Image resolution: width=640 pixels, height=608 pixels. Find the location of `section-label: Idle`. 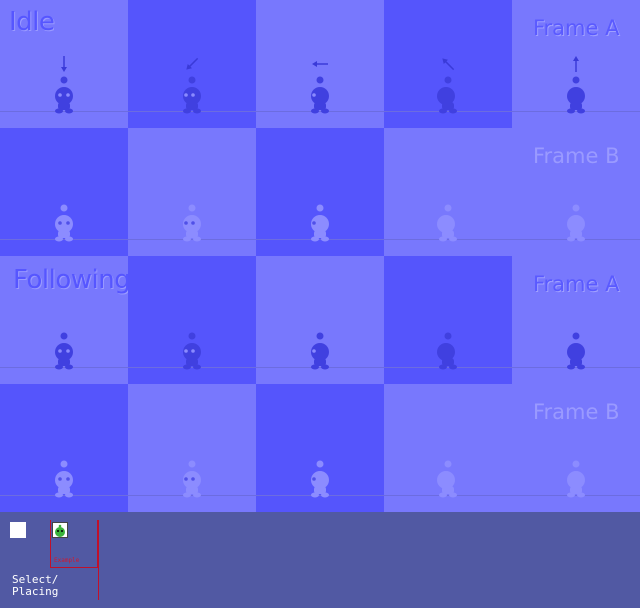

section-label: Idle is located at coordinates (32, 22).